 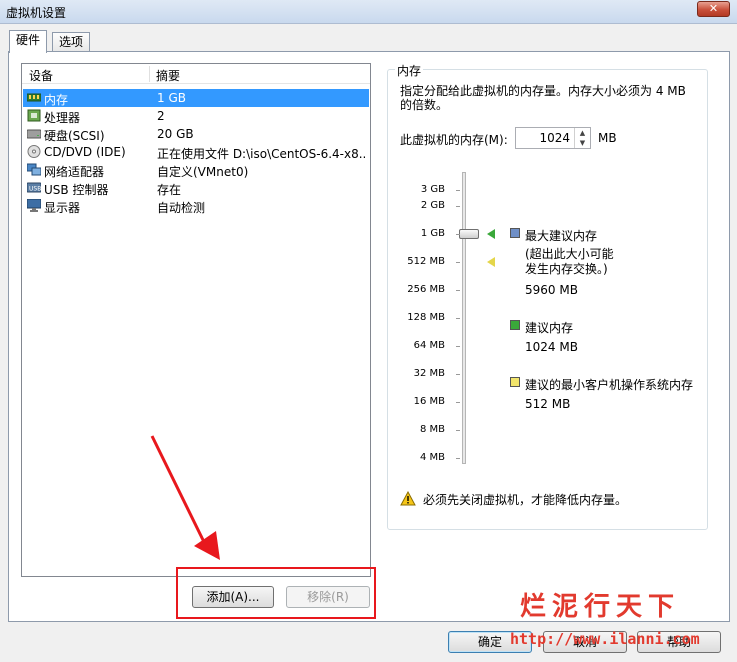 What do you see at coordinates (196, 116) in the screenshot?
I see `device-row-processor: 处理器 2` at bounding box center [196, 116].